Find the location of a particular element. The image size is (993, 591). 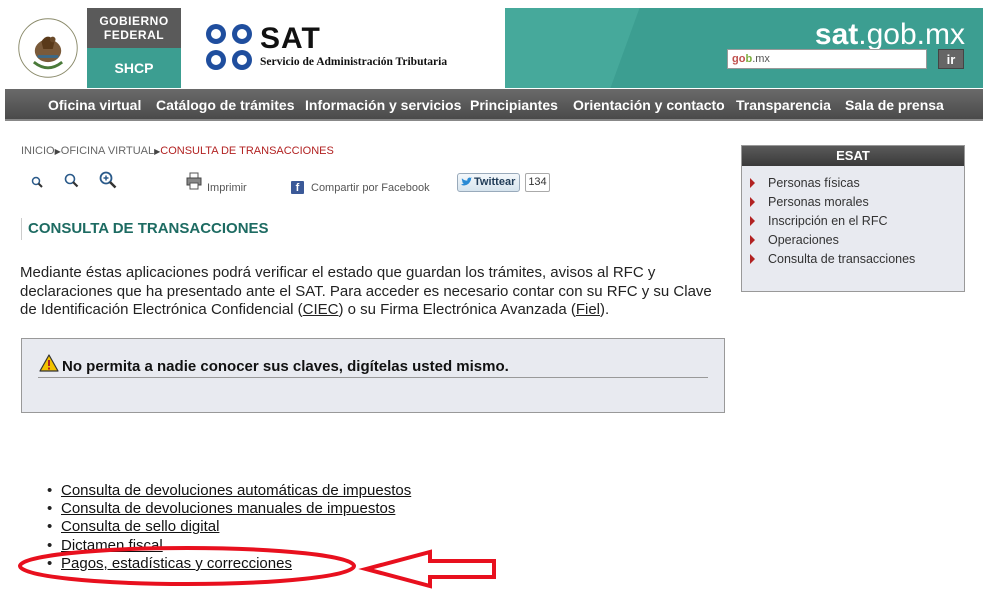

intro-text-middle: ) o su Firma Electrónica Avanzada ( is located at coordinates (457, 309).